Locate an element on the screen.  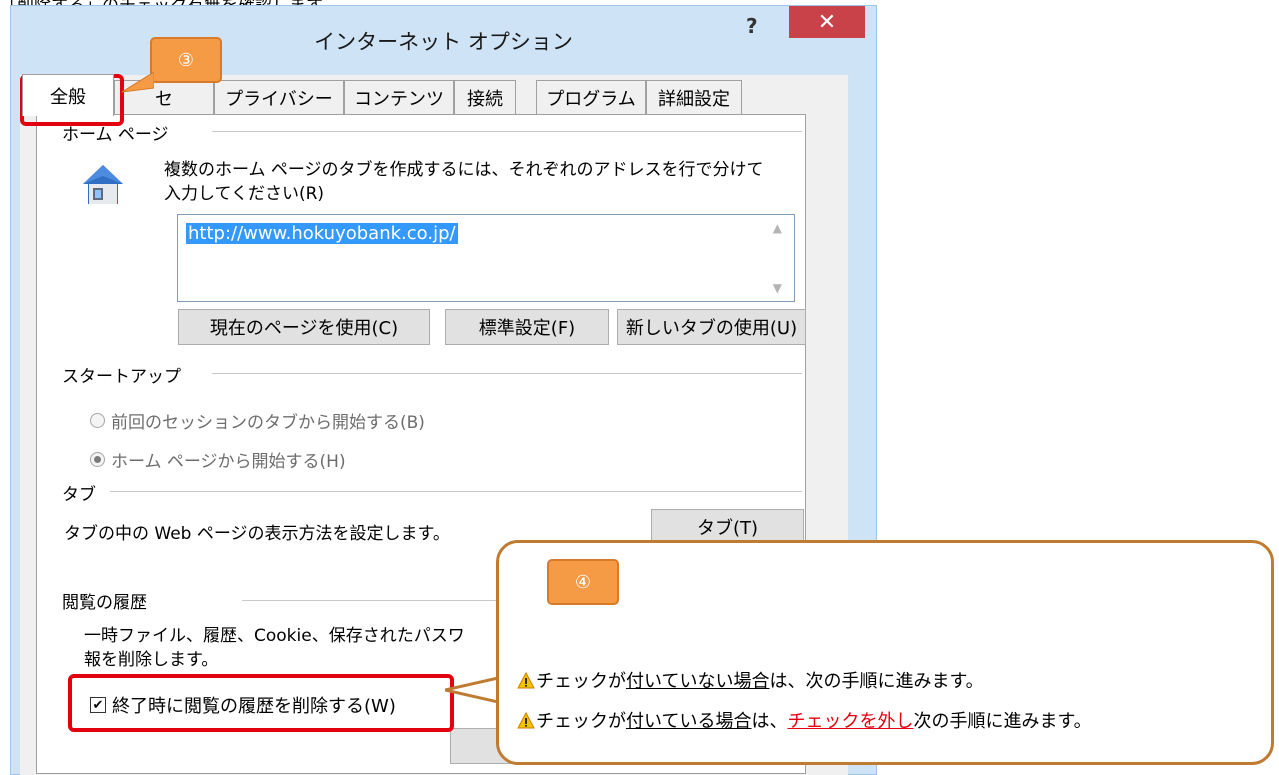
radio-home-page is located at coordinates (97, 459).